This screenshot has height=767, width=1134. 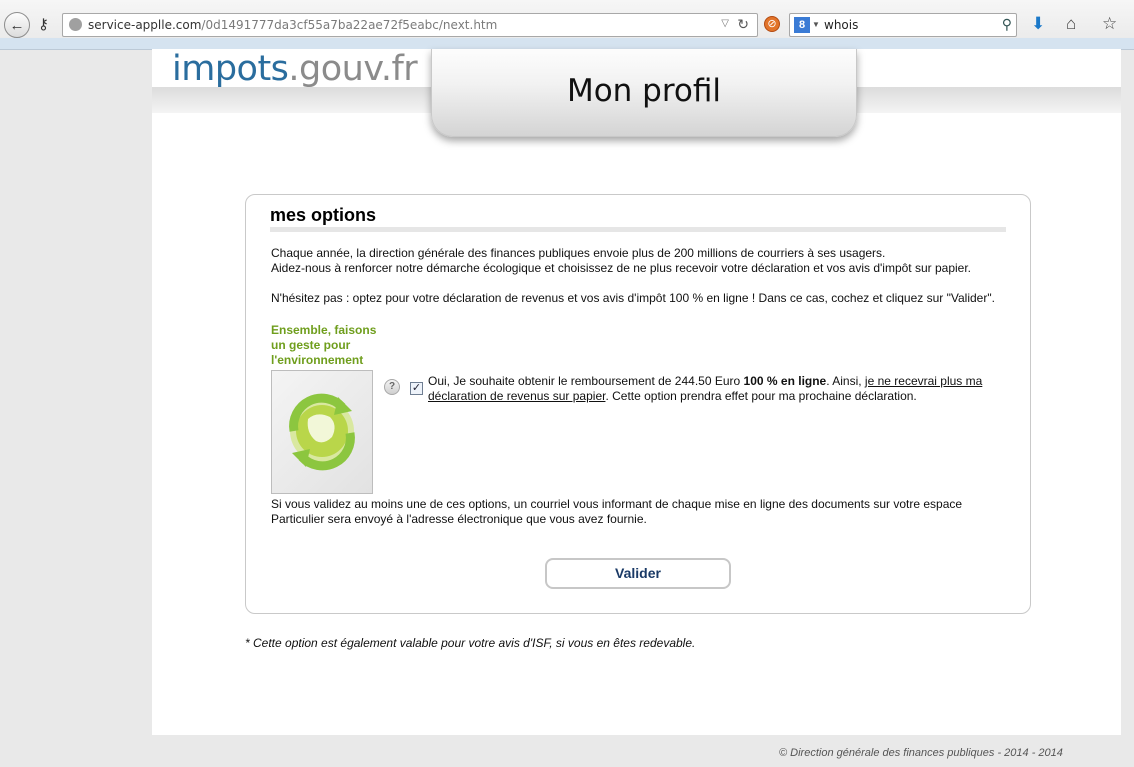 I want to click on search-engine-icon: 8, so click(x=802, y=25).